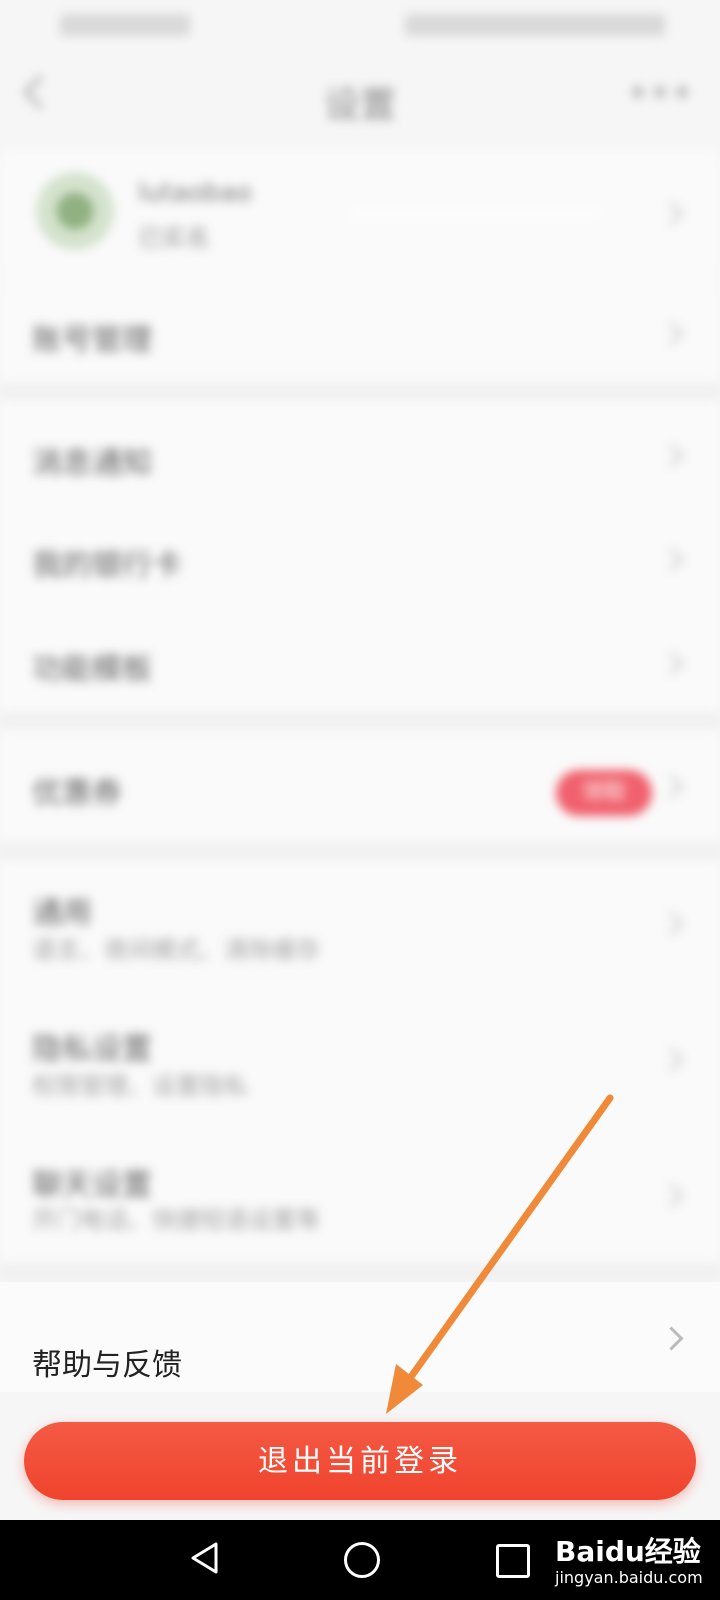 This screenshot has width=720, height=1600. What do you see at coordinates (92, 1185) in the screenshot?
I see `list-item-label: 聊天设置` at bounding box center [92, 1185].